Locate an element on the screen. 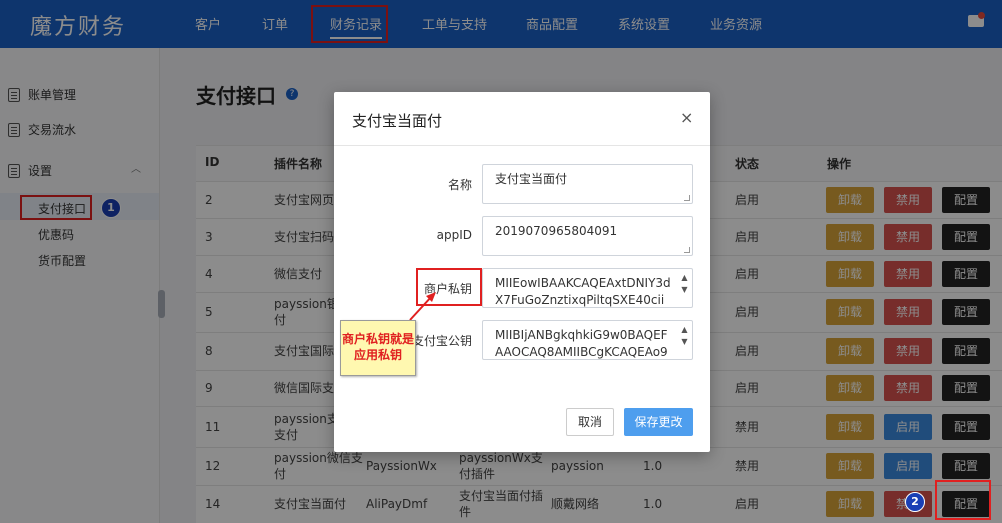  step-badge-2: 2 is located at coordinates (915, 502).